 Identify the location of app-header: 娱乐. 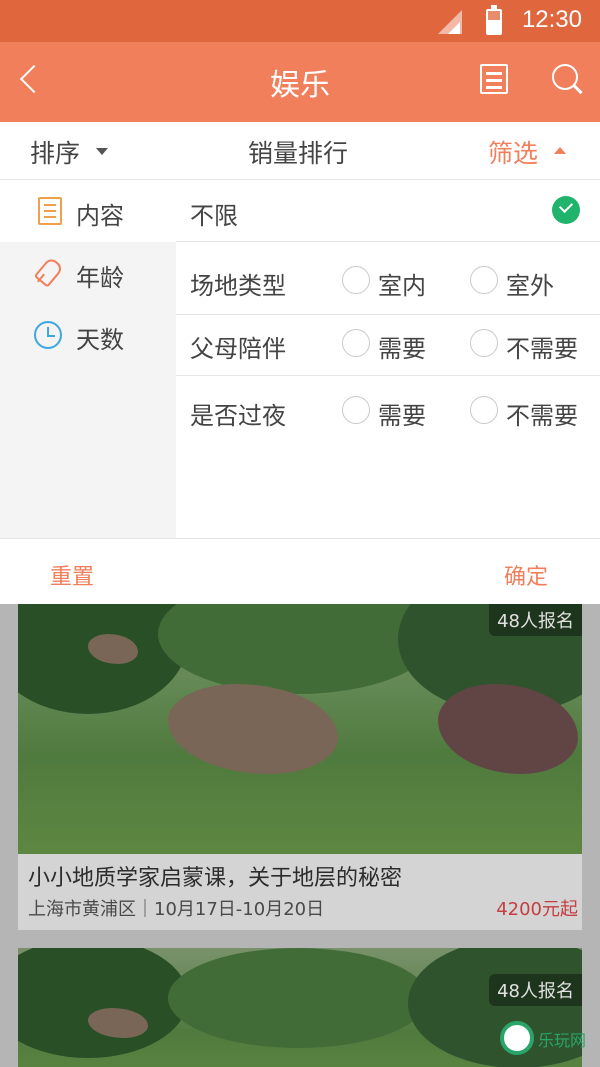
(300, 82).